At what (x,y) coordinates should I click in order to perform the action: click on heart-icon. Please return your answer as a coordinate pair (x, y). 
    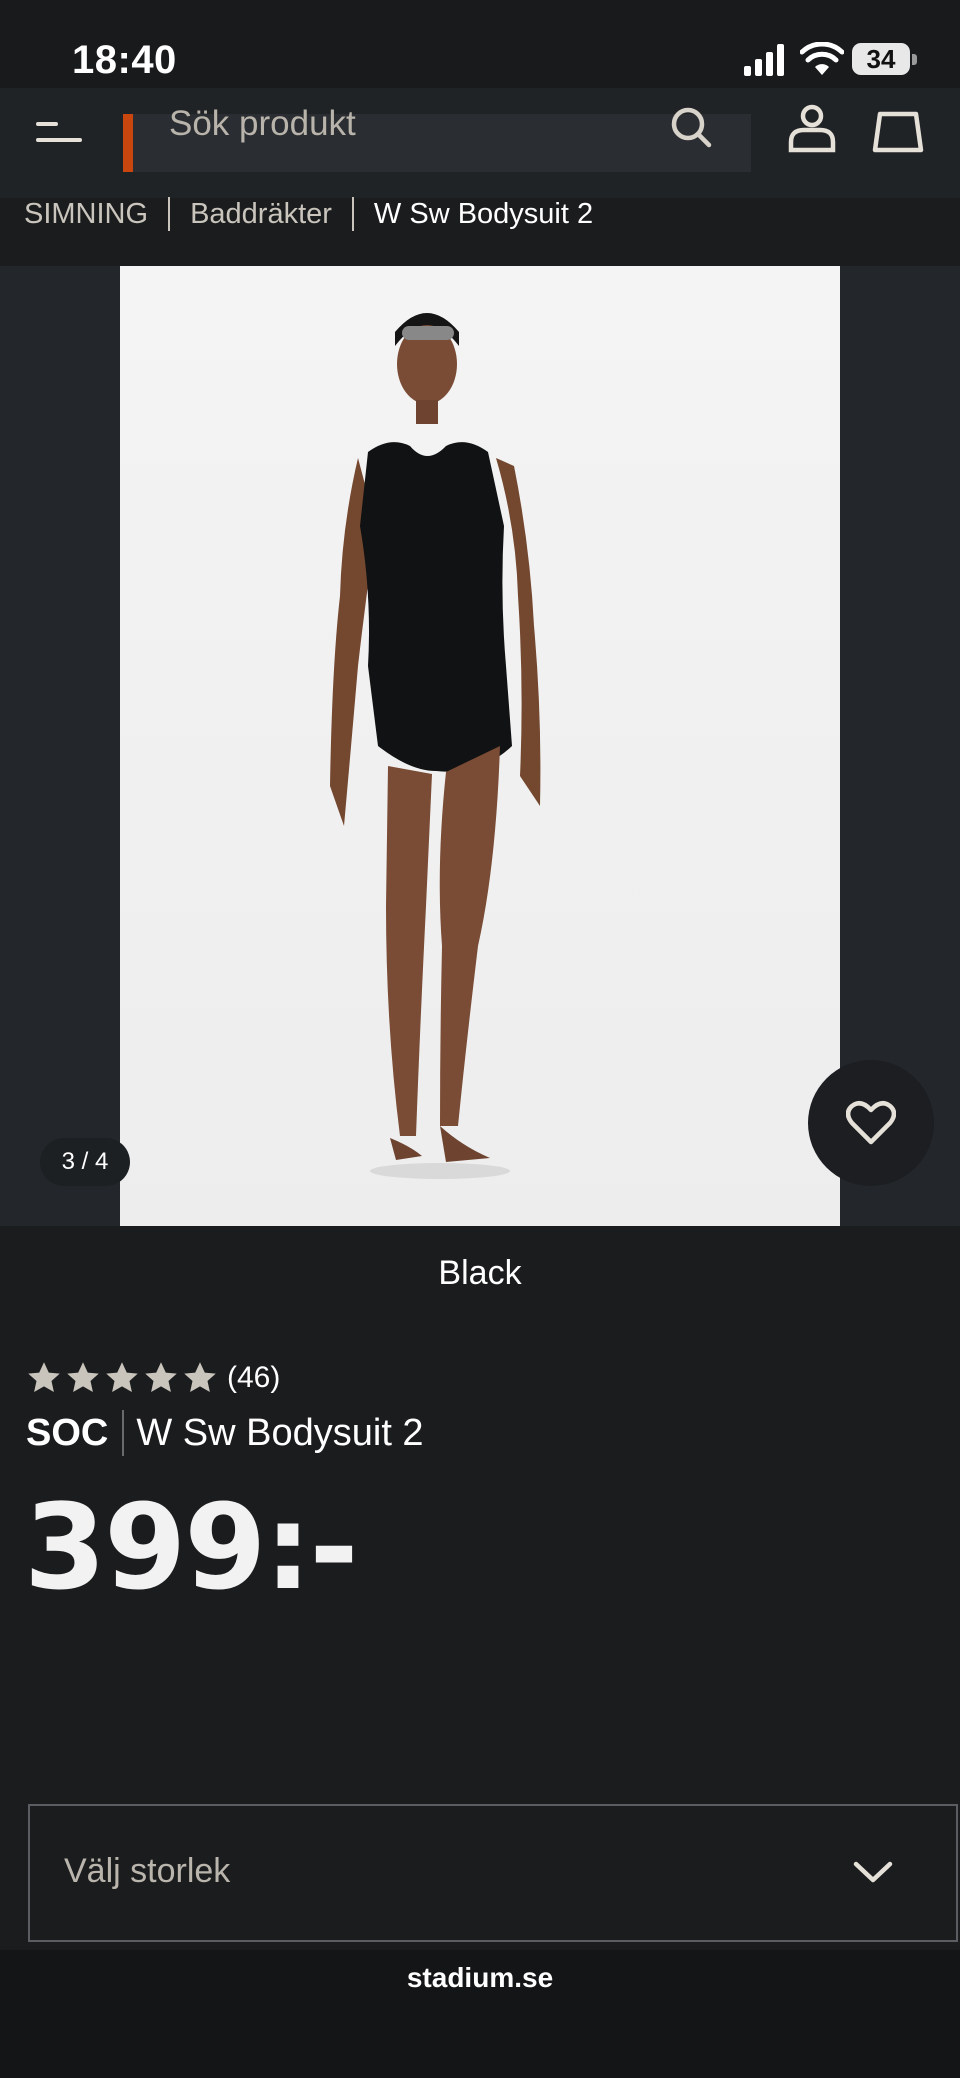
    Looking at the image, I should click on (871, 1123).